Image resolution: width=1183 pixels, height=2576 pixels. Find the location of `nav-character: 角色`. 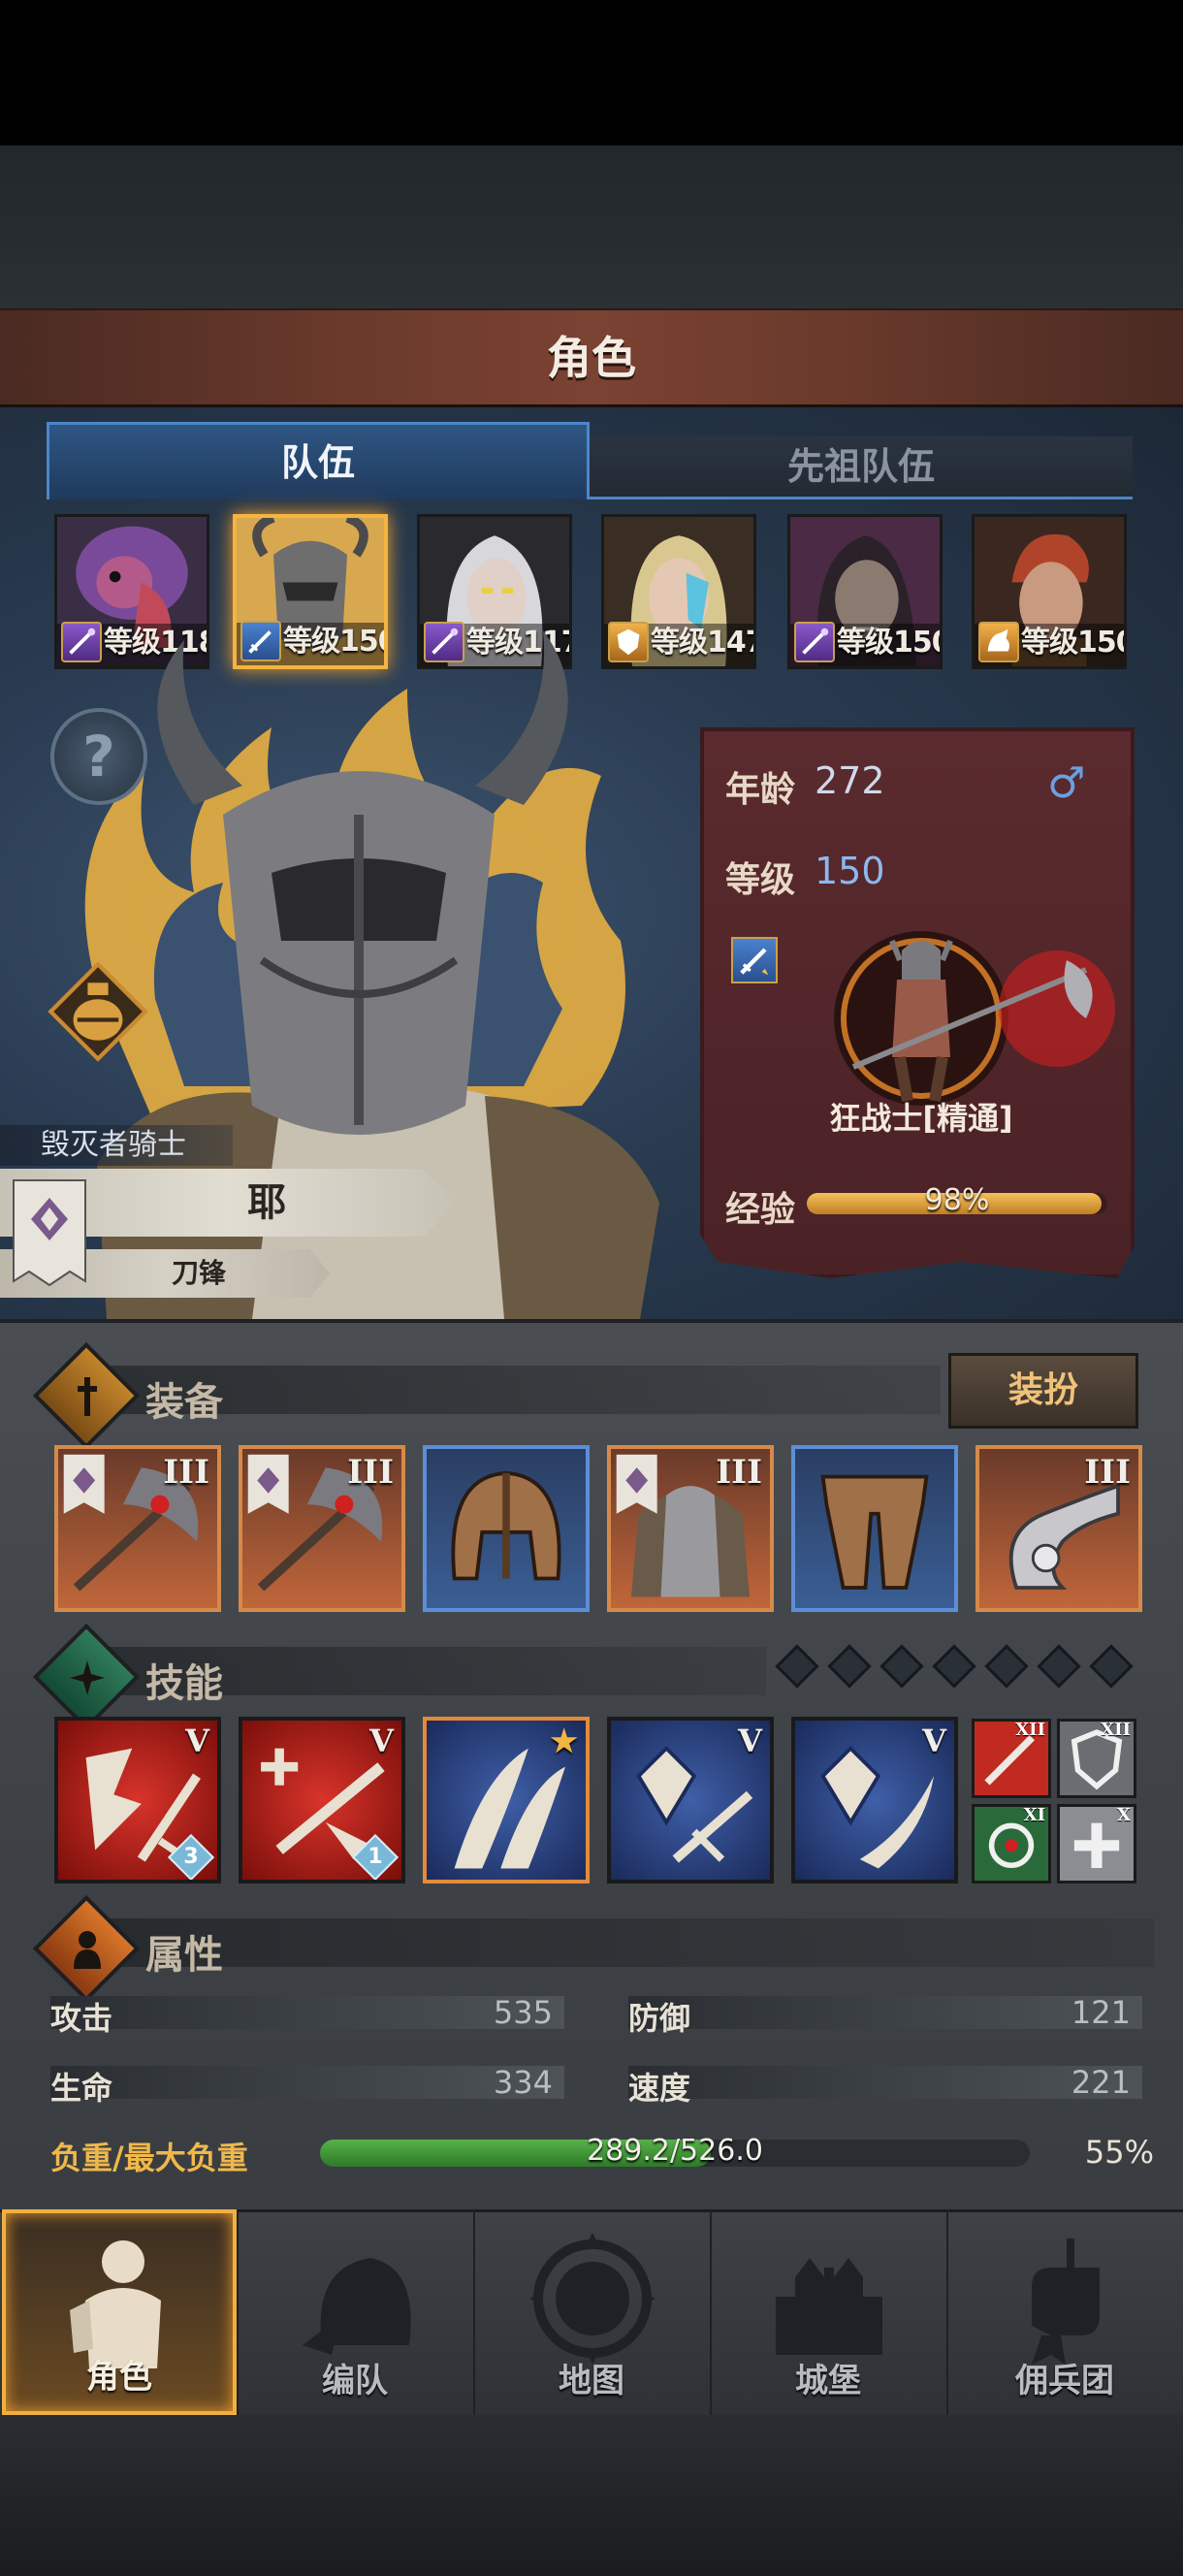

nav-character: 角色 is located at coordinates (119, 2312).